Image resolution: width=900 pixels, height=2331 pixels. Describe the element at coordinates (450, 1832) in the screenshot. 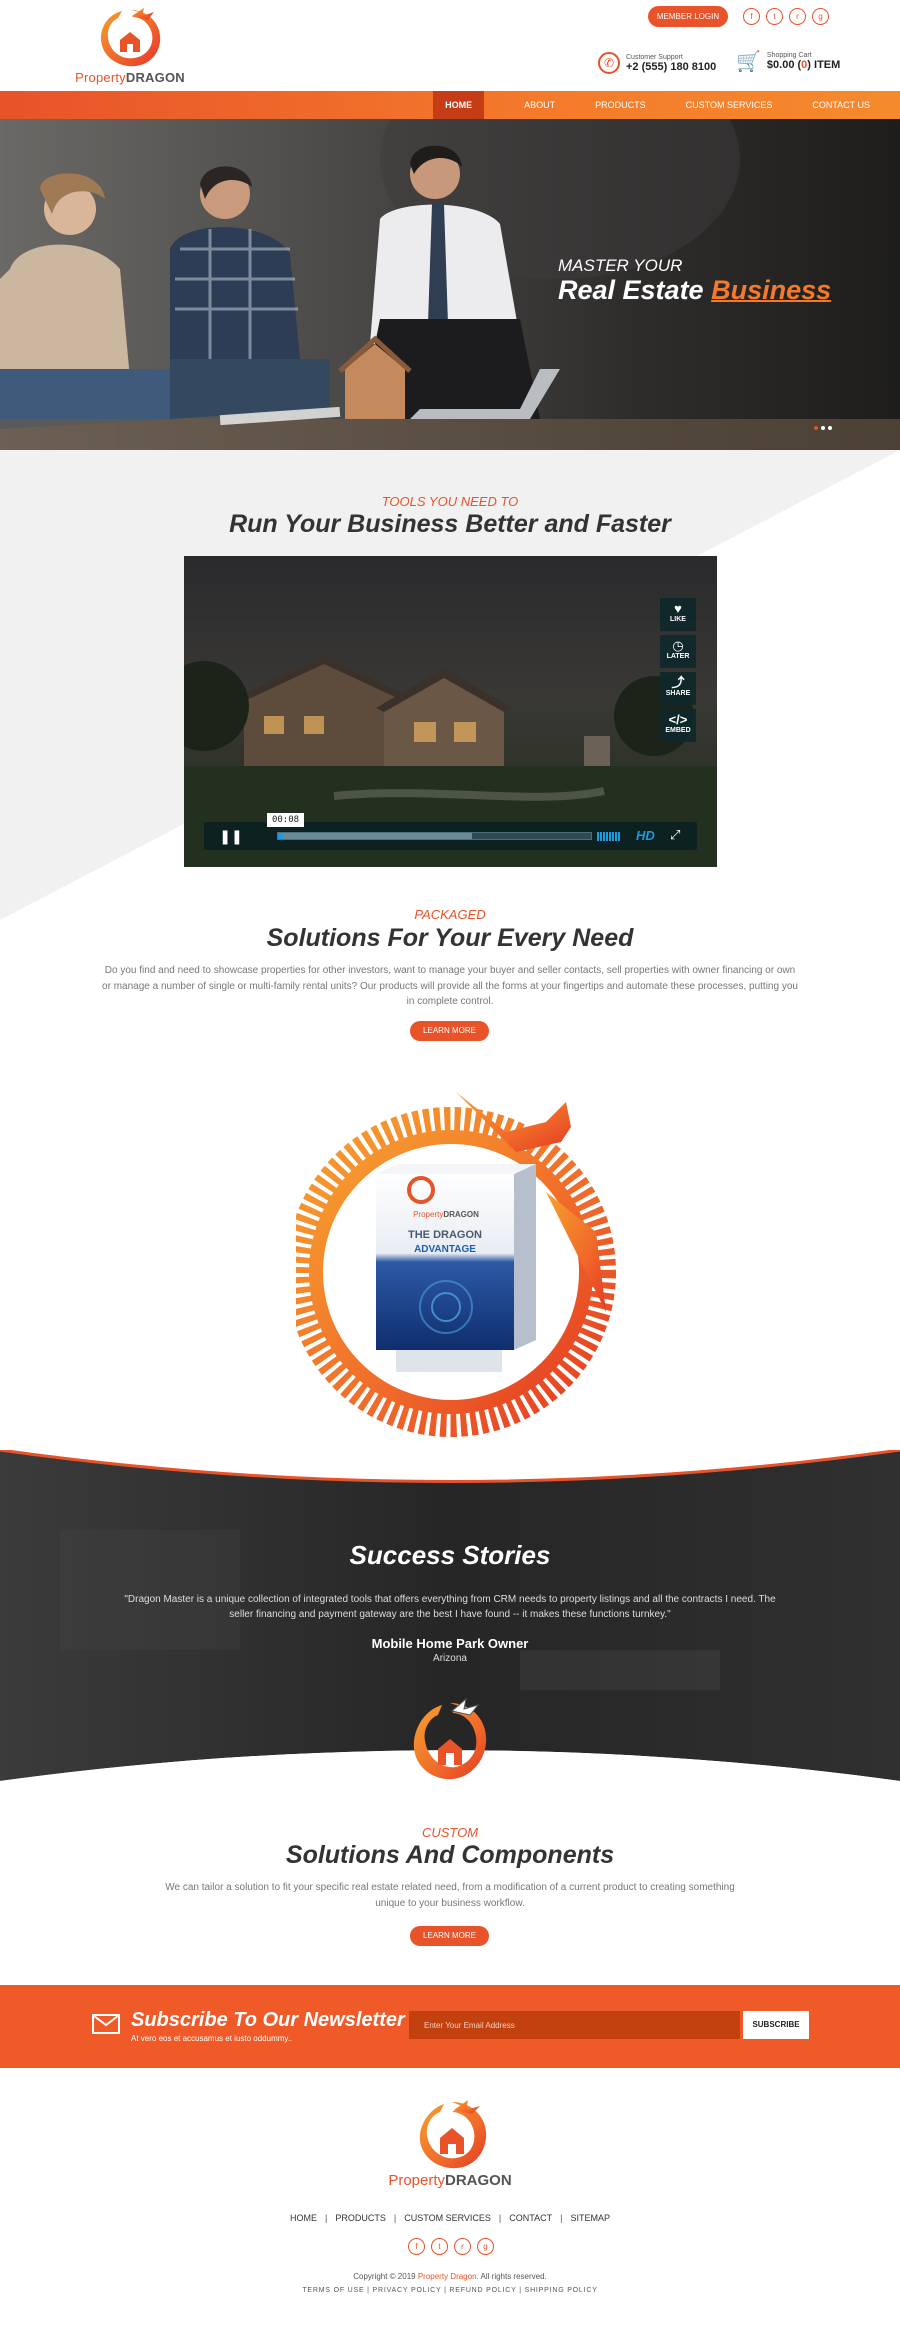

I see `custom-kicker: CUSTOM` at that location.